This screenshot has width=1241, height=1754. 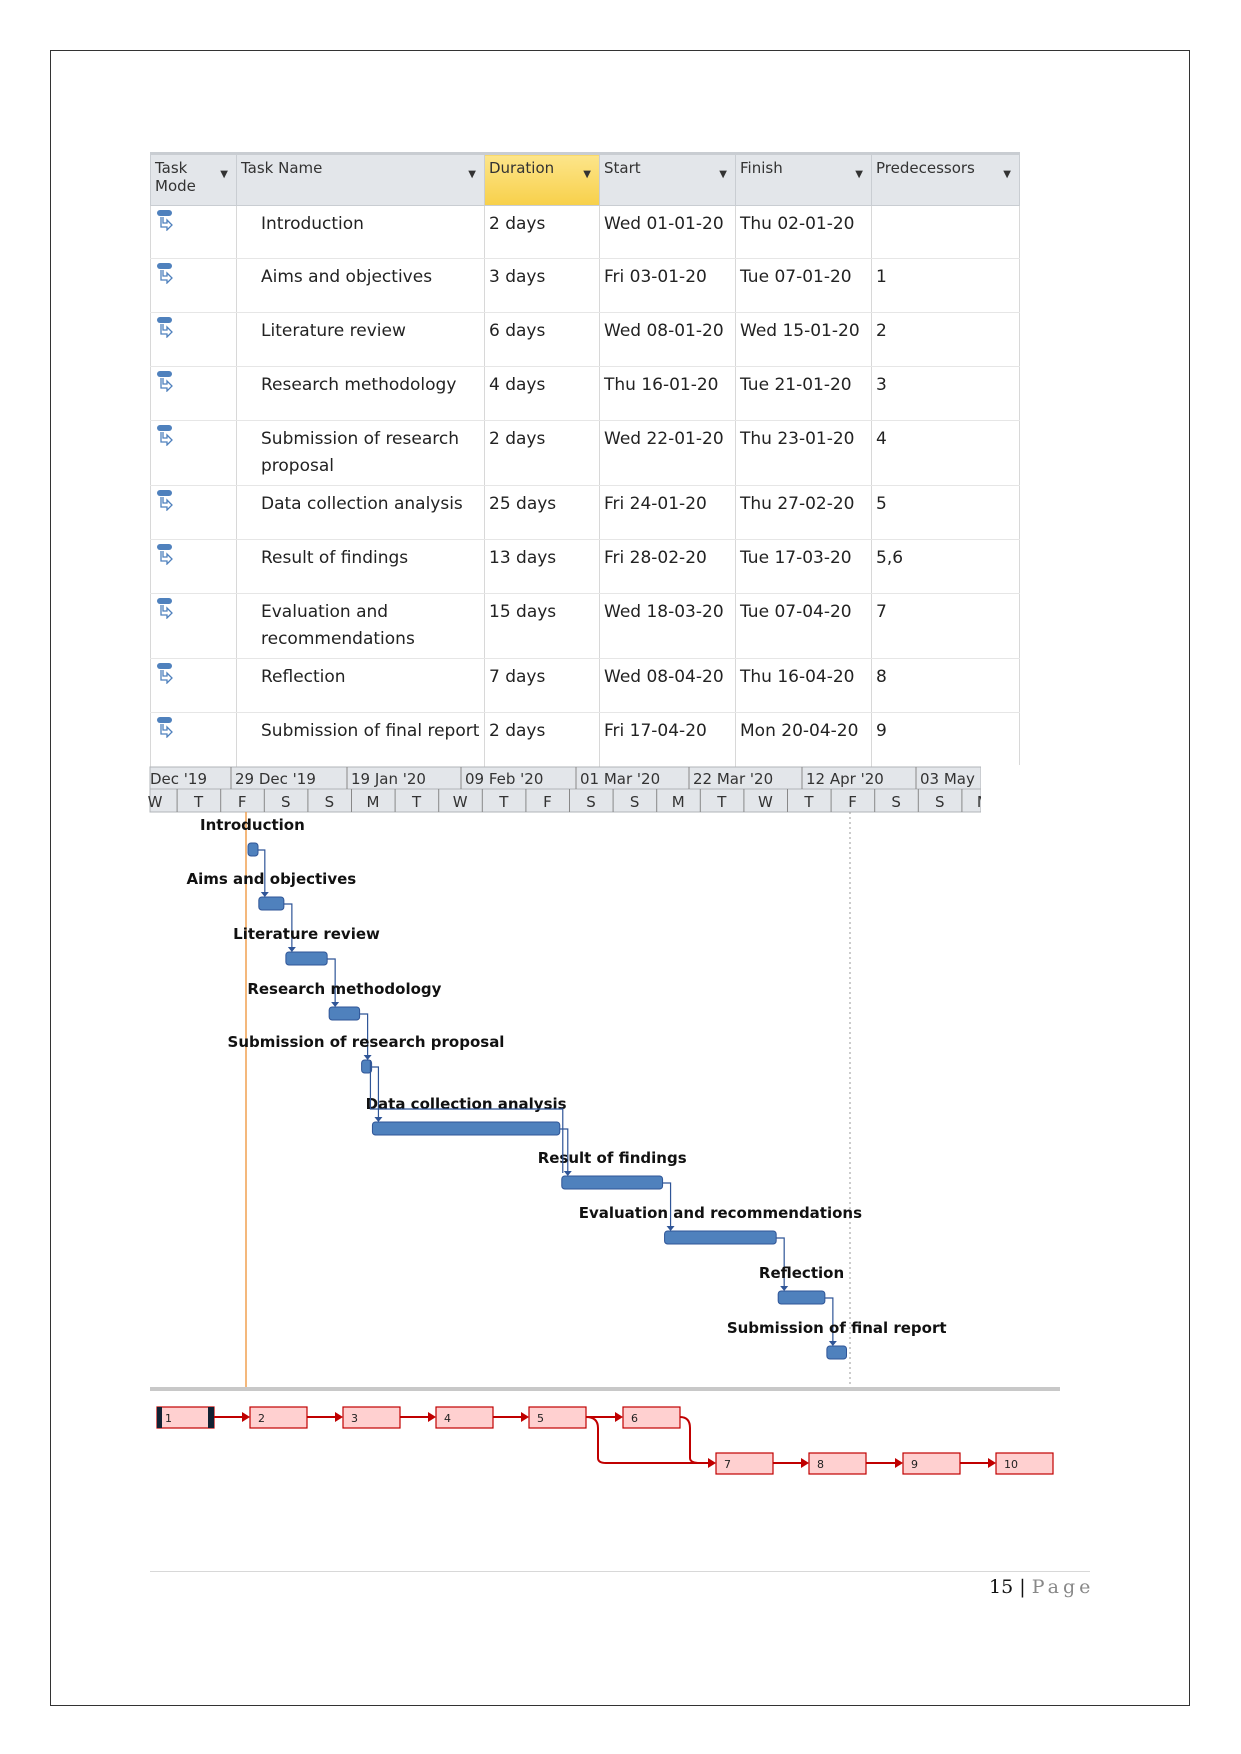 What do you see at coordinates (820, 1464) in the screenshot?
I see `network-node-label: 8` at bounding box center [820, 1464].